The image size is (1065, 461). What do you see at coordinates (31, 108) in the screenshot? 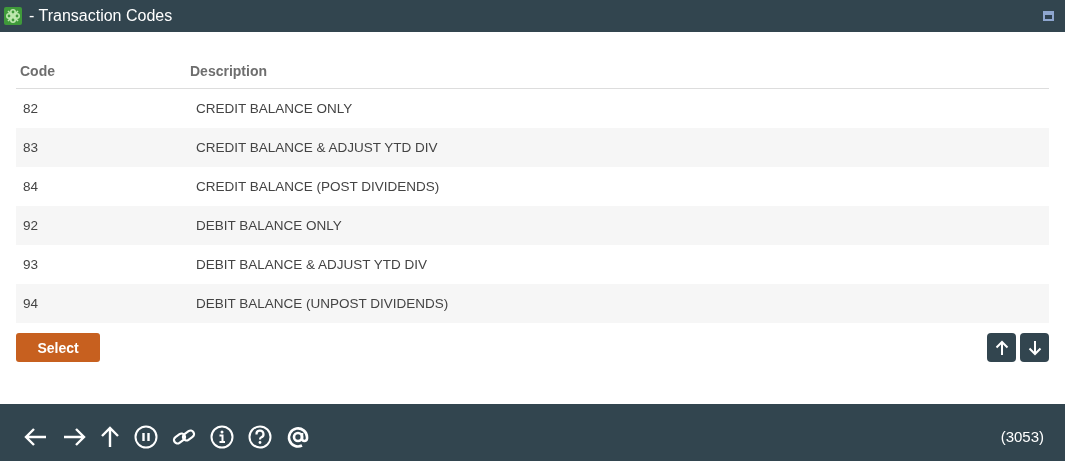
I see `table-cell-text: 82` at bounding box center [31, 108].